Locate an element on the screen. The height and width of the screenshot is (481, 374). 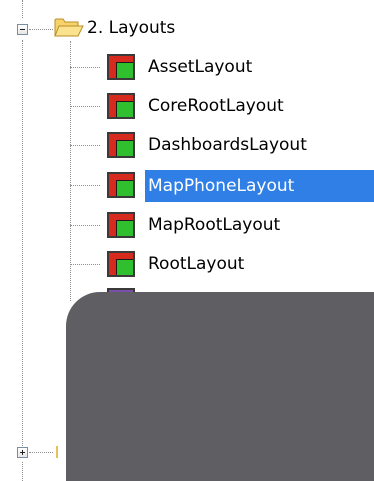
tree-folder-label: 2. Layouts is located at coordinates (131, 28).